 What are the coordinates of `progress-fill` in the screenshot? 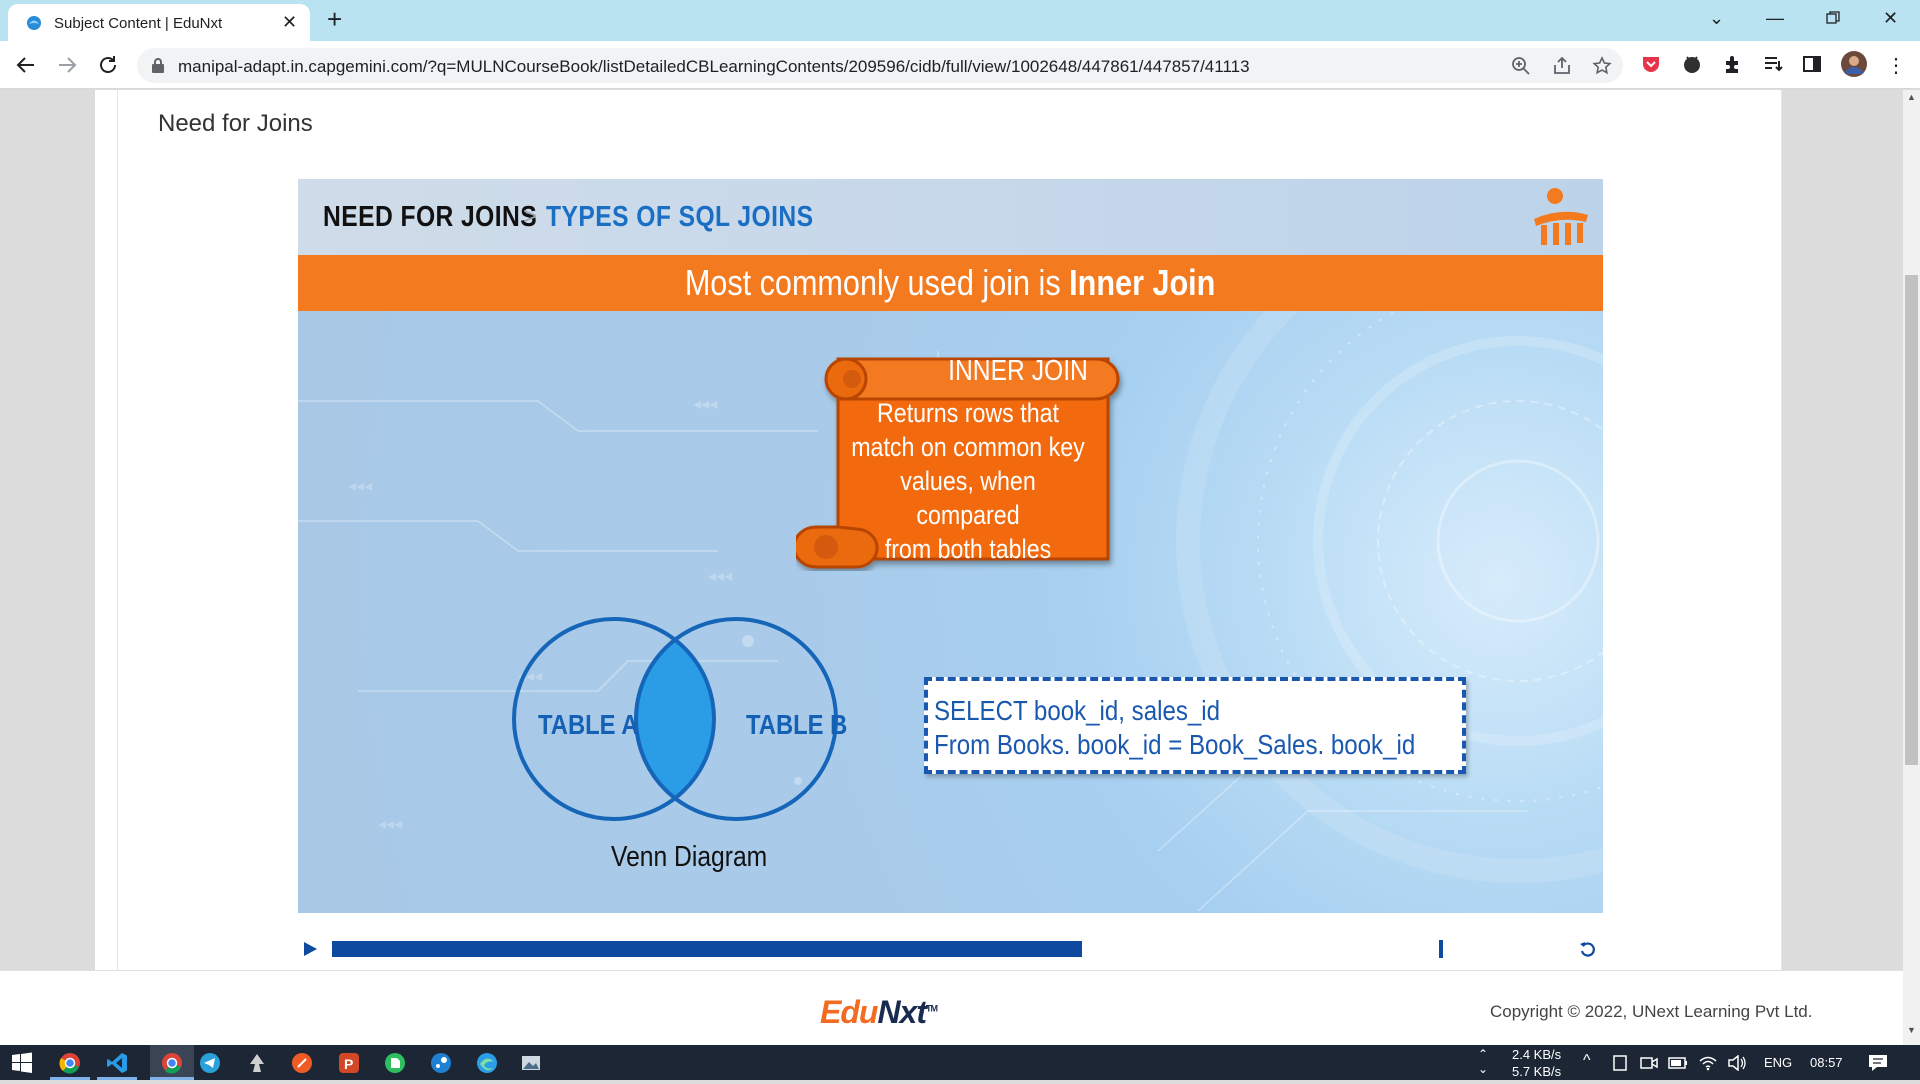 It's located at (707, 949).